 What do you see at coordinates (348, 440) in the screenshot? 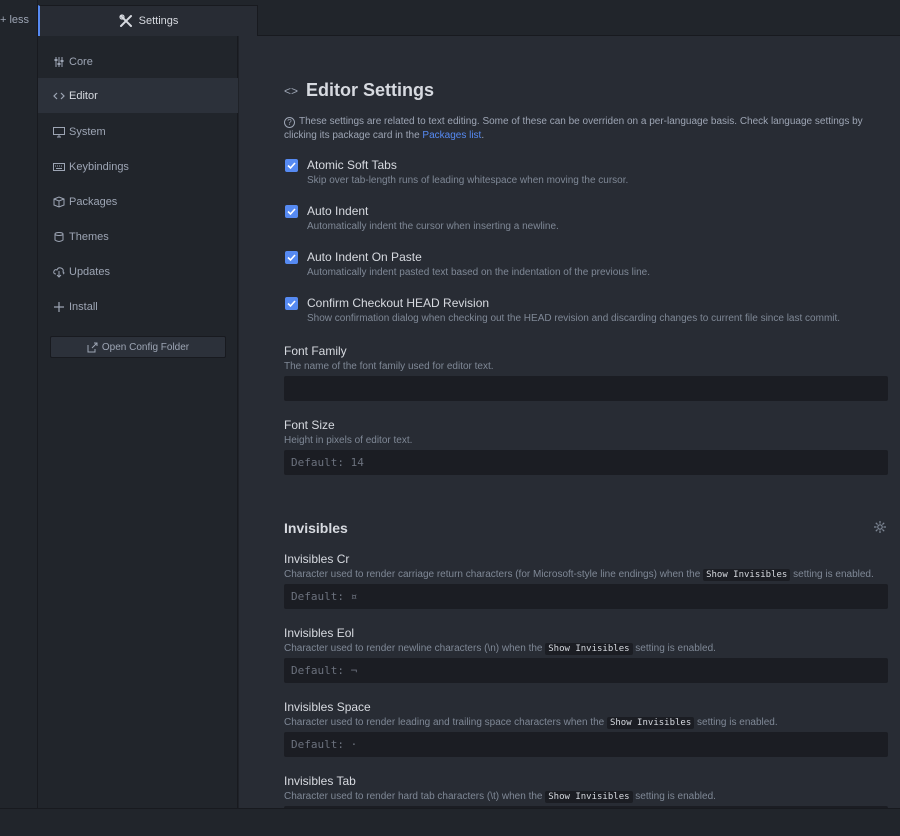
I see `setting-description: Height in pixels of editor text.` at bounding box center [348, 440].